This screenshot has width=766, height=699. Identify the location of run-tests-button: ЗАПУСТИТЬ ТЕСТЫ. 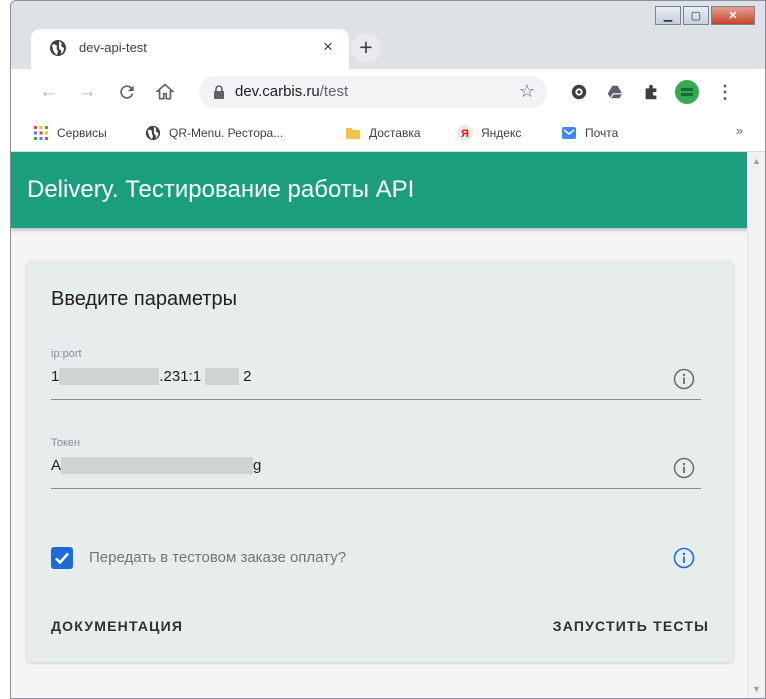
(631, 626).